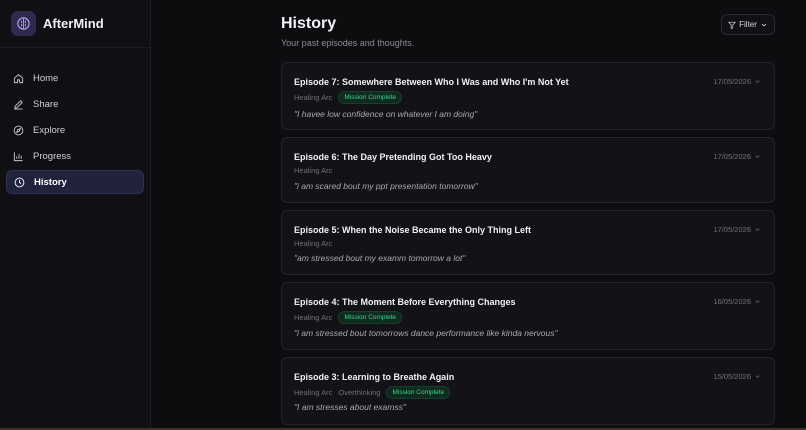  I want to click on sidebar-nav: Home Share Explore Progress History, so click(75, 121).